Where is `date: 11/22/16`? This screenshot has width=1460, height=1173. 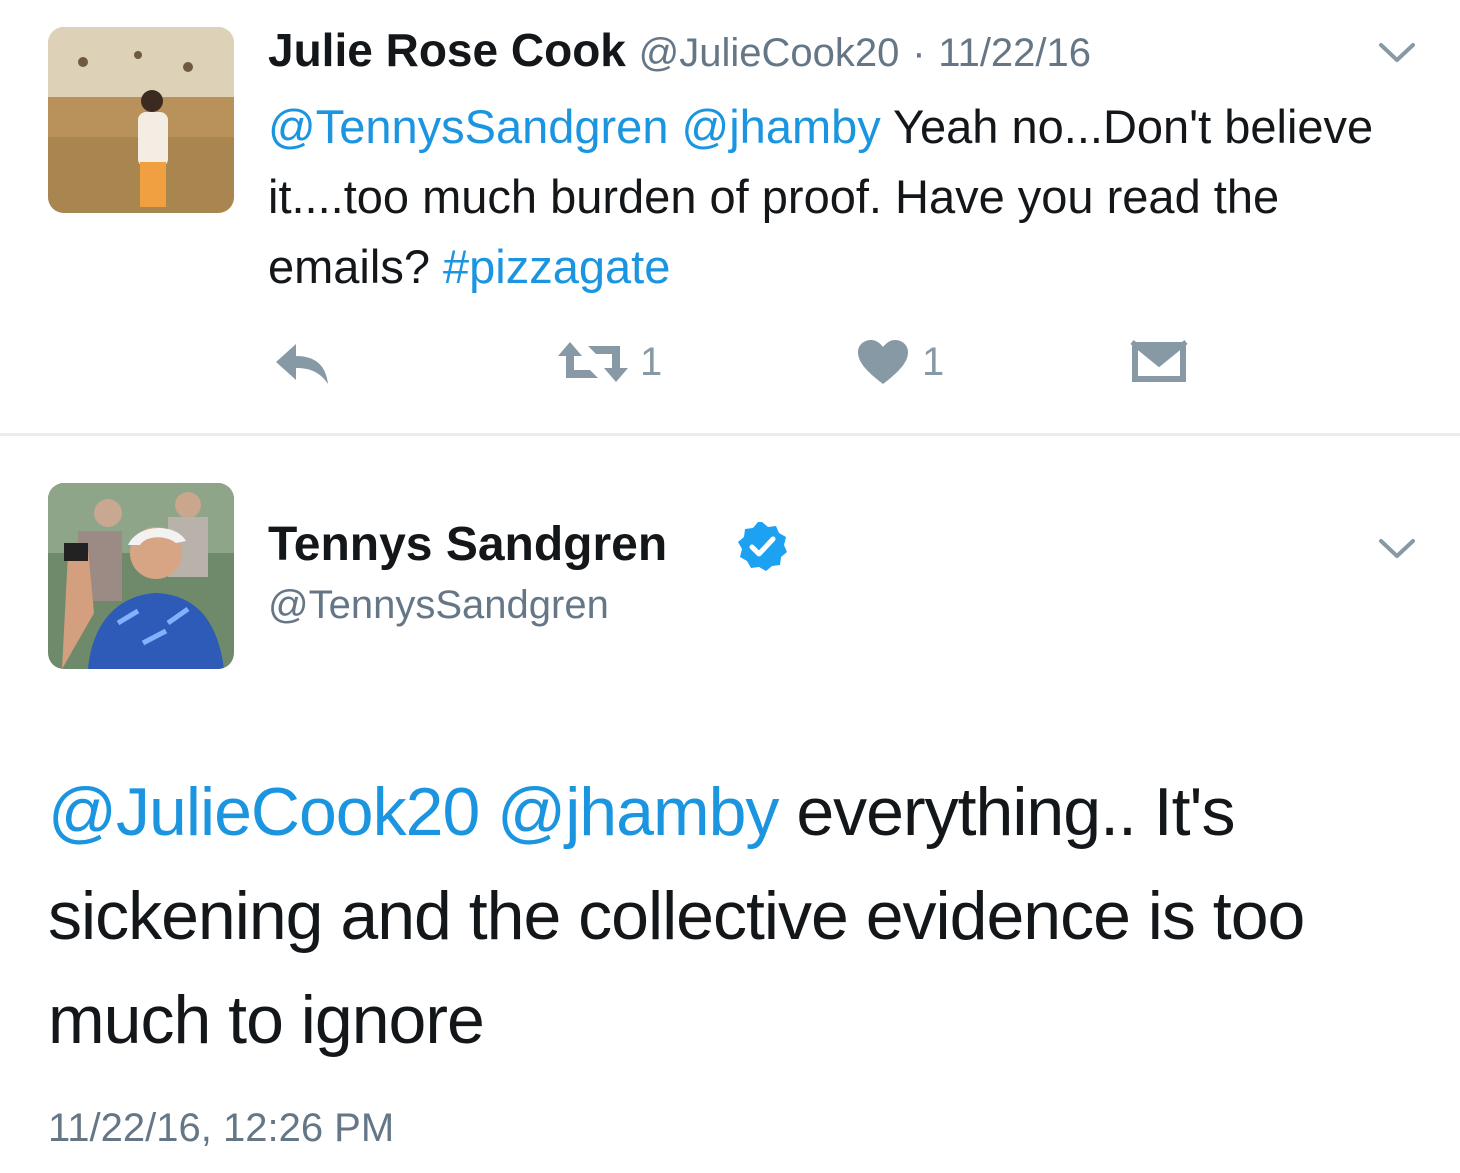 date: 11/22/16 is located at coordinates (1014, 53).